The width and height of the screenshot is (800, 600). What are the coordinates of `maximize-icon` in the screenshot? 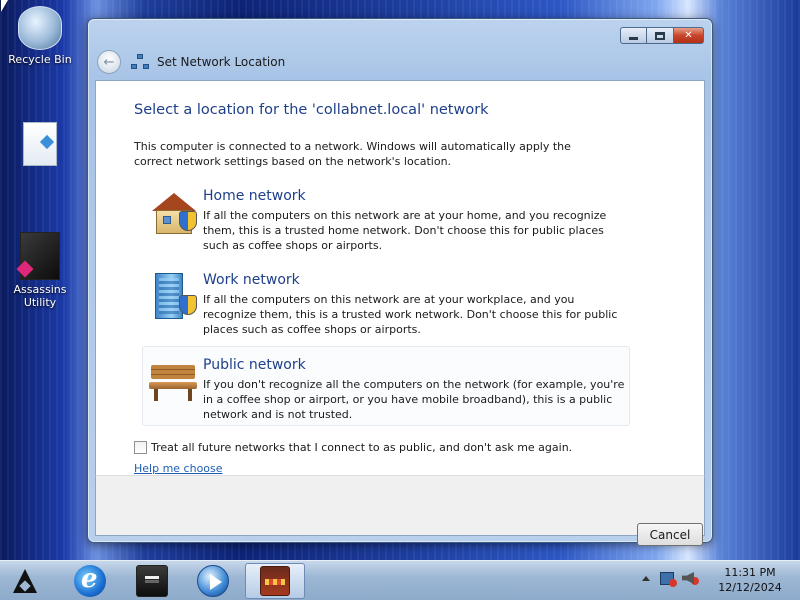 It's located at (660, 35).